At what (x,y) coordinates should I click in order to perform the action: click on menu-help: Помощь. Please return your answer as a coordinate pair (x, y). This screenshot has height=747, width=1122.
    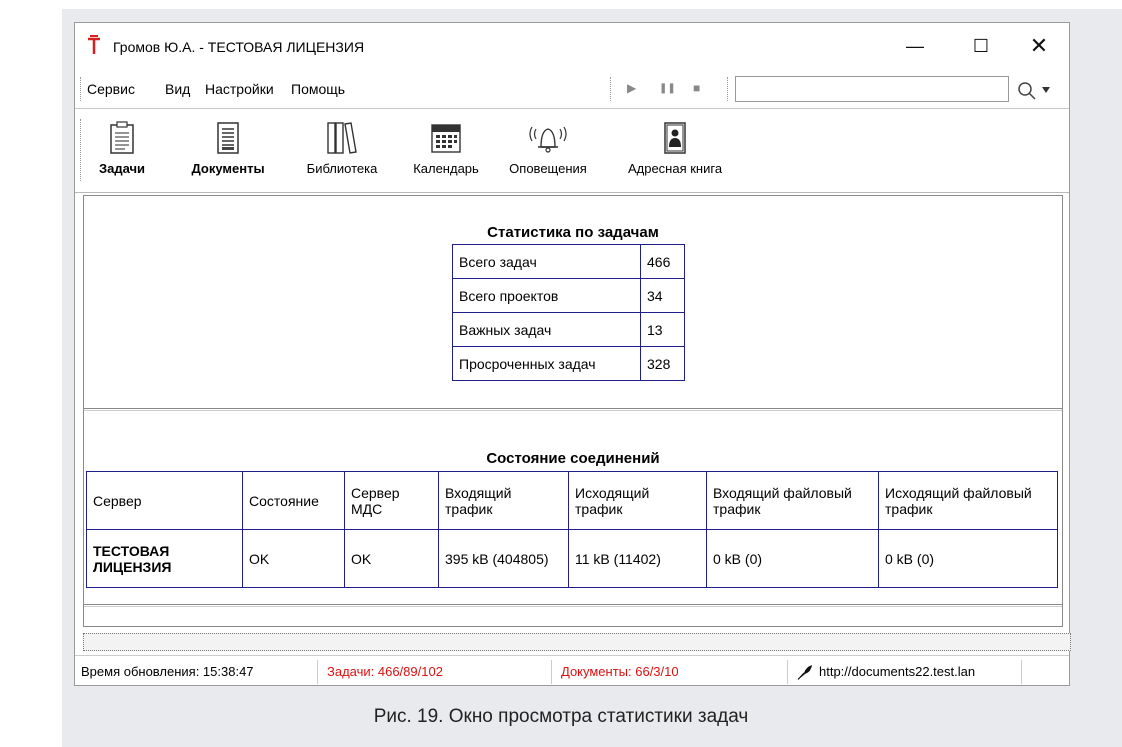
    Looking at the image, I should click on (318, 89).